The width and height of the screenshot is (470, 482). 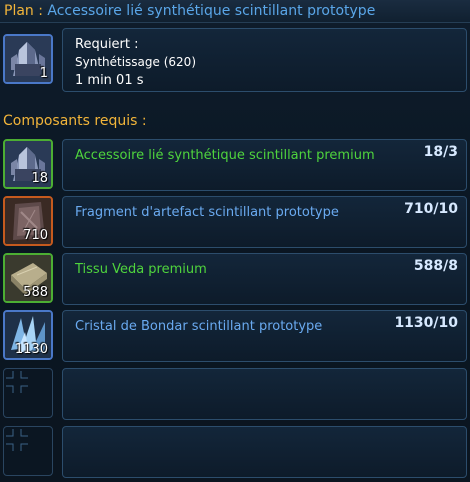 What do you see at coordinates (28, 278) in the screenshot?
I see `component-slot: 588` at bounding box center [28, 278].